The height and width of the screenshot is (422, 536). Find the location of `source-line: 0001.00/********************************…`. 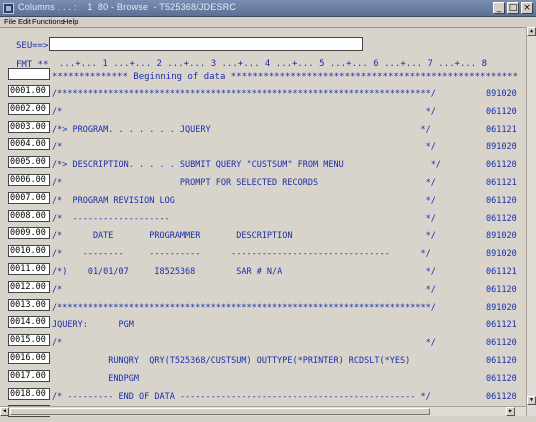

source-line: 0001.00/********************************… is located at coordinates (263, 93).